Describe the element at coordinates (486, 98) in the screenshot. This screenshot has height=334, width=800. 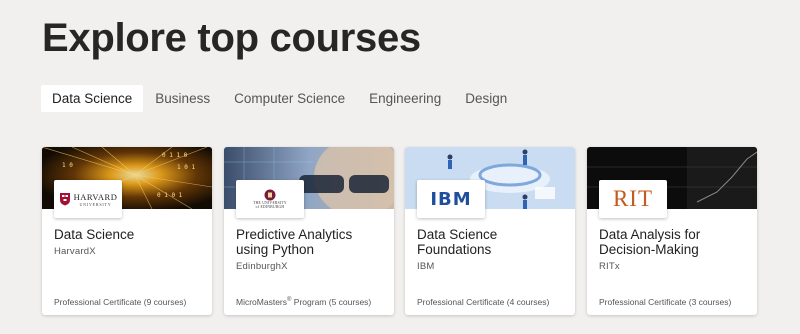
I see `tab-design: Design` at that location.